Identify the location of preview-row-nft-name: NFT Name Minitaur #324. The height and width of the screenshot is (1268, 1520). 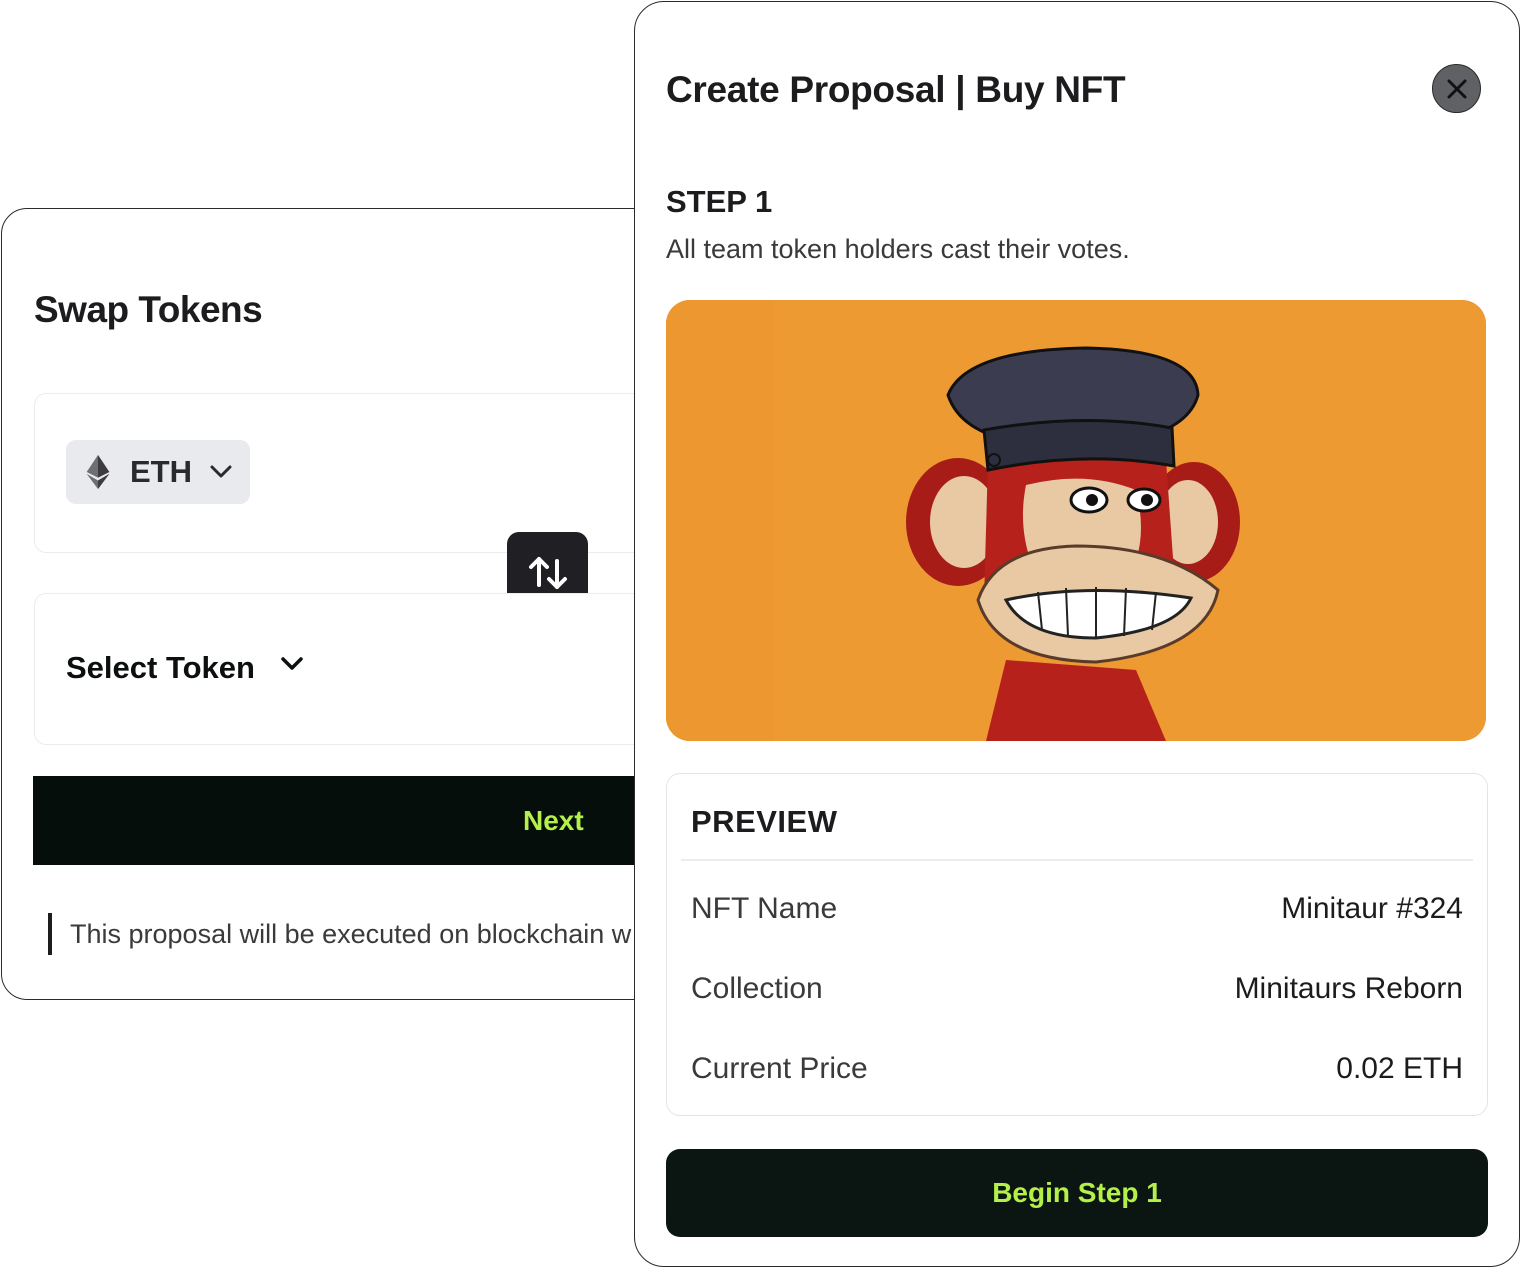
(1077, 909).